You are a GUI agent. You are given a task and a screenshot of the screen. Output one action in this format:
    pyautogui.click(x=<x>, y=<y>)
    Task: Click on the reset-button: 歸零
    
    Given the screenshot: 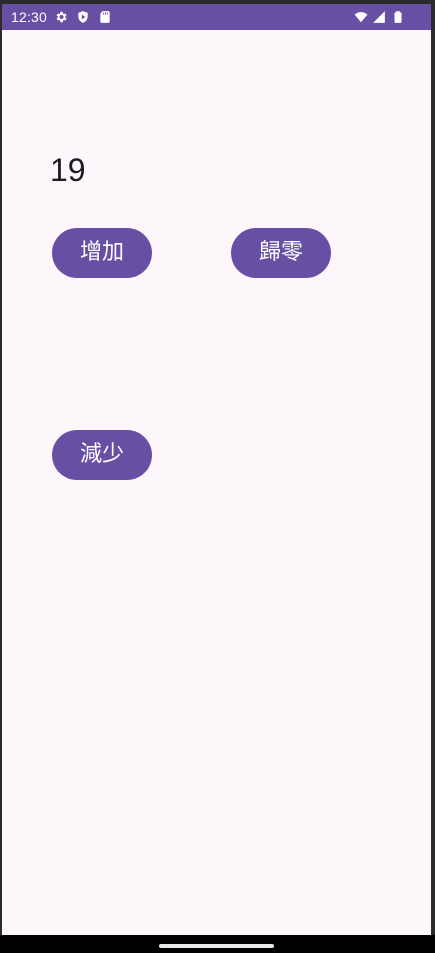 What is the action you would take?
    pyautogui.click(x=281, y=253)
    